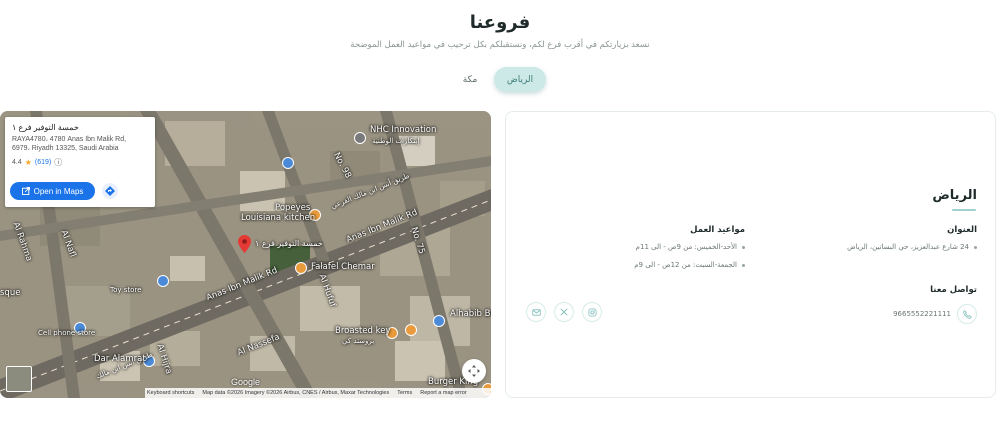 The height and width of the screenshot is (434, 1000). I want to click on place-rating: 4.4 ★ (619) ⓘ, so click(80, 162).